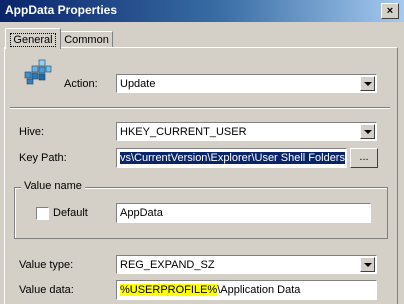 The height and width of the screenshot is (304, 404). I want to click on tab-general: General, so click(33, 38).